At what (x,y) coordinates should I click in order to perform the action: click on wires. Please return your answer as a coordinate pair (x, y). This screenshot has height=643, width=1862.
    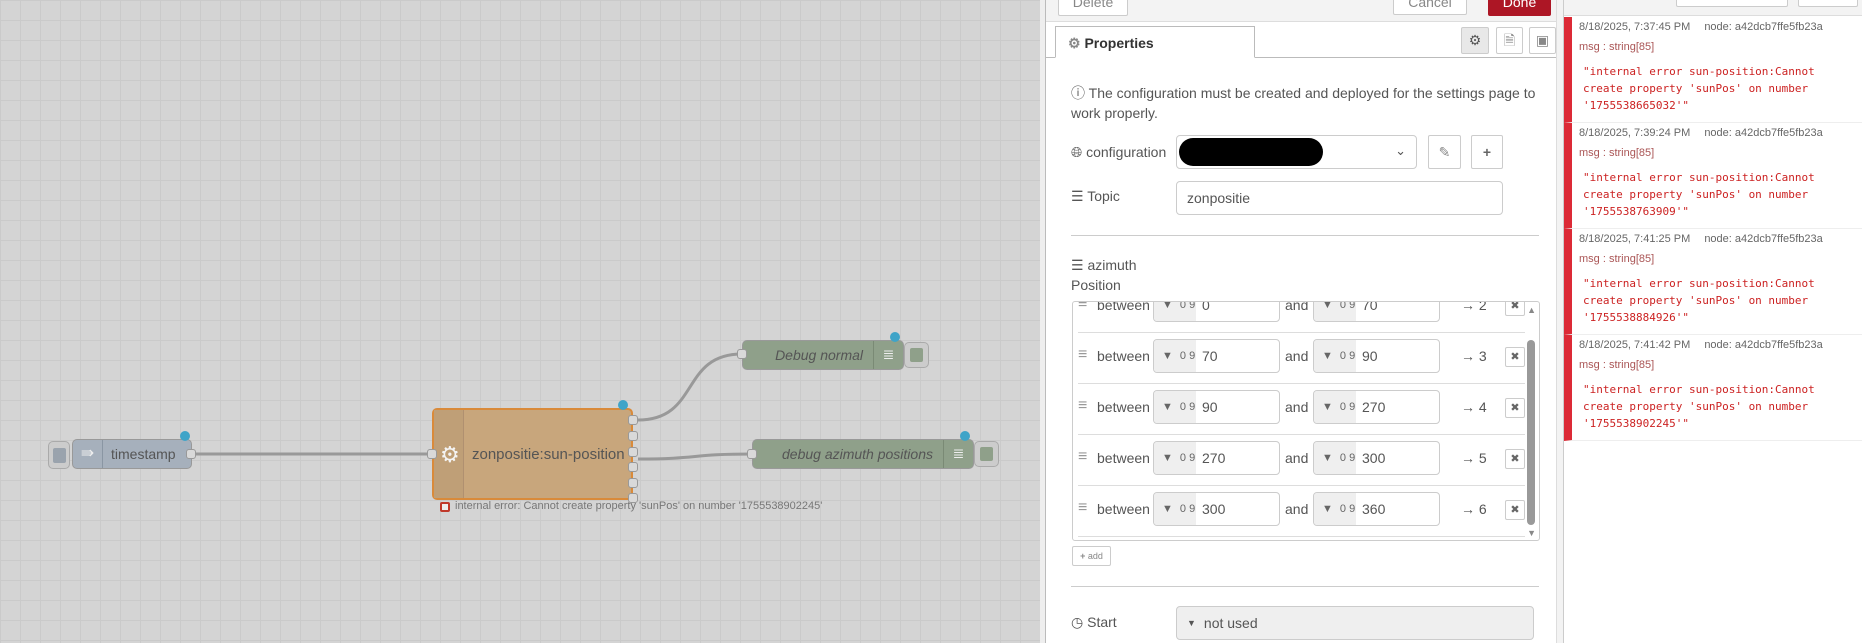
    Looking at the image, I should click on (472, 406).